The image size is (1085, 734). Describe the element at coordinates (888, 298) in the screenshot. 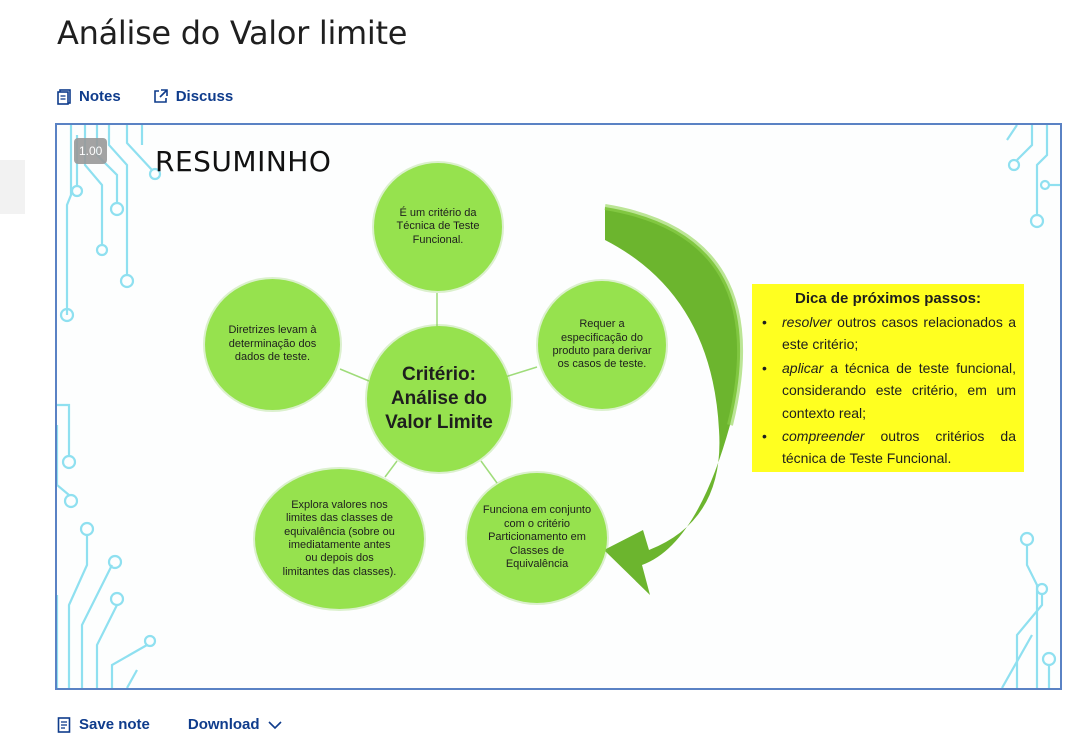

I see `tip-heading: Dica de próximos passos:` at that location.